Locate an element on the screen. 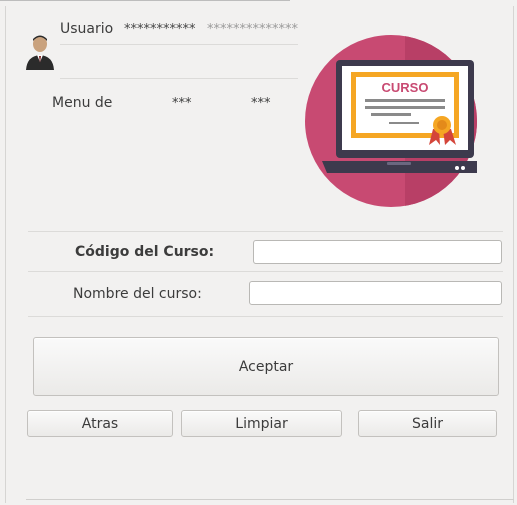 The image size is (517, 505). form-divider-mid is located at coordinates (265, 271).